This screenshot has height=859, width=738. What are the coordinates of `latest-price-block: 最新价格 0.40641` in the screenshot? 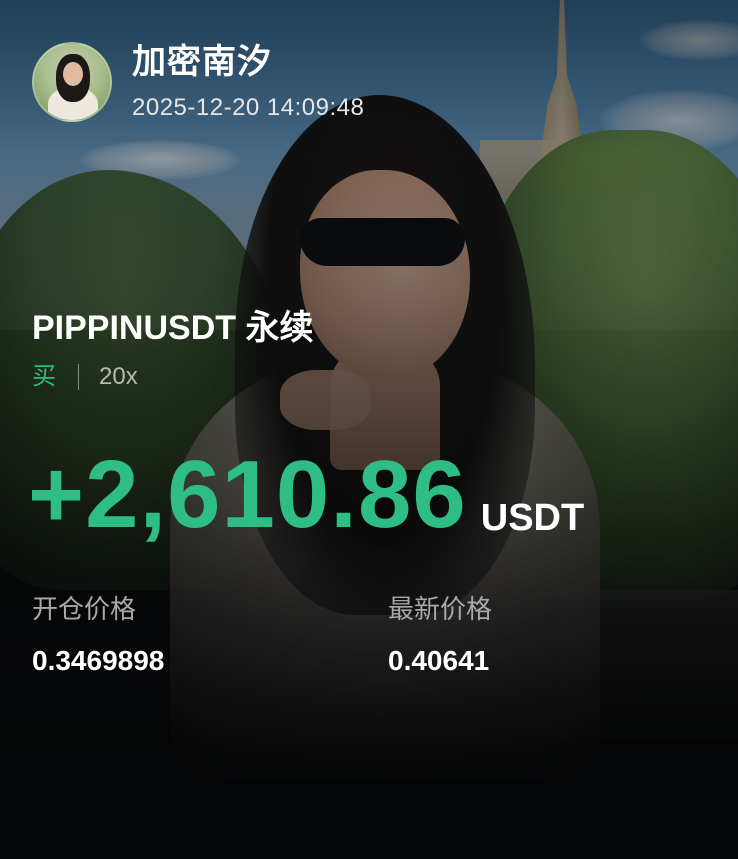 It's located at (440, 635).